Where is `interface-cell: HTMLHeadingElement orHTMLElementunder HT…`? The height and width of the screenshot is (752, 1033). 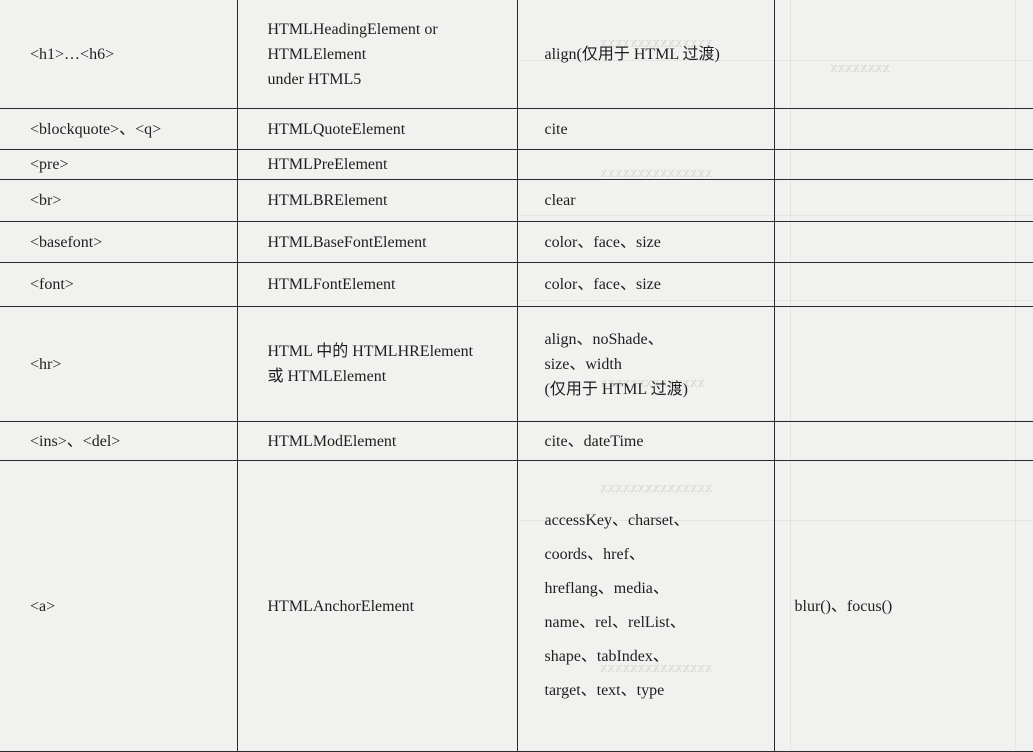 interface-cell: HTMLHeadingElement orHTMLElementunder HT… is located at coordinates (377, 54).